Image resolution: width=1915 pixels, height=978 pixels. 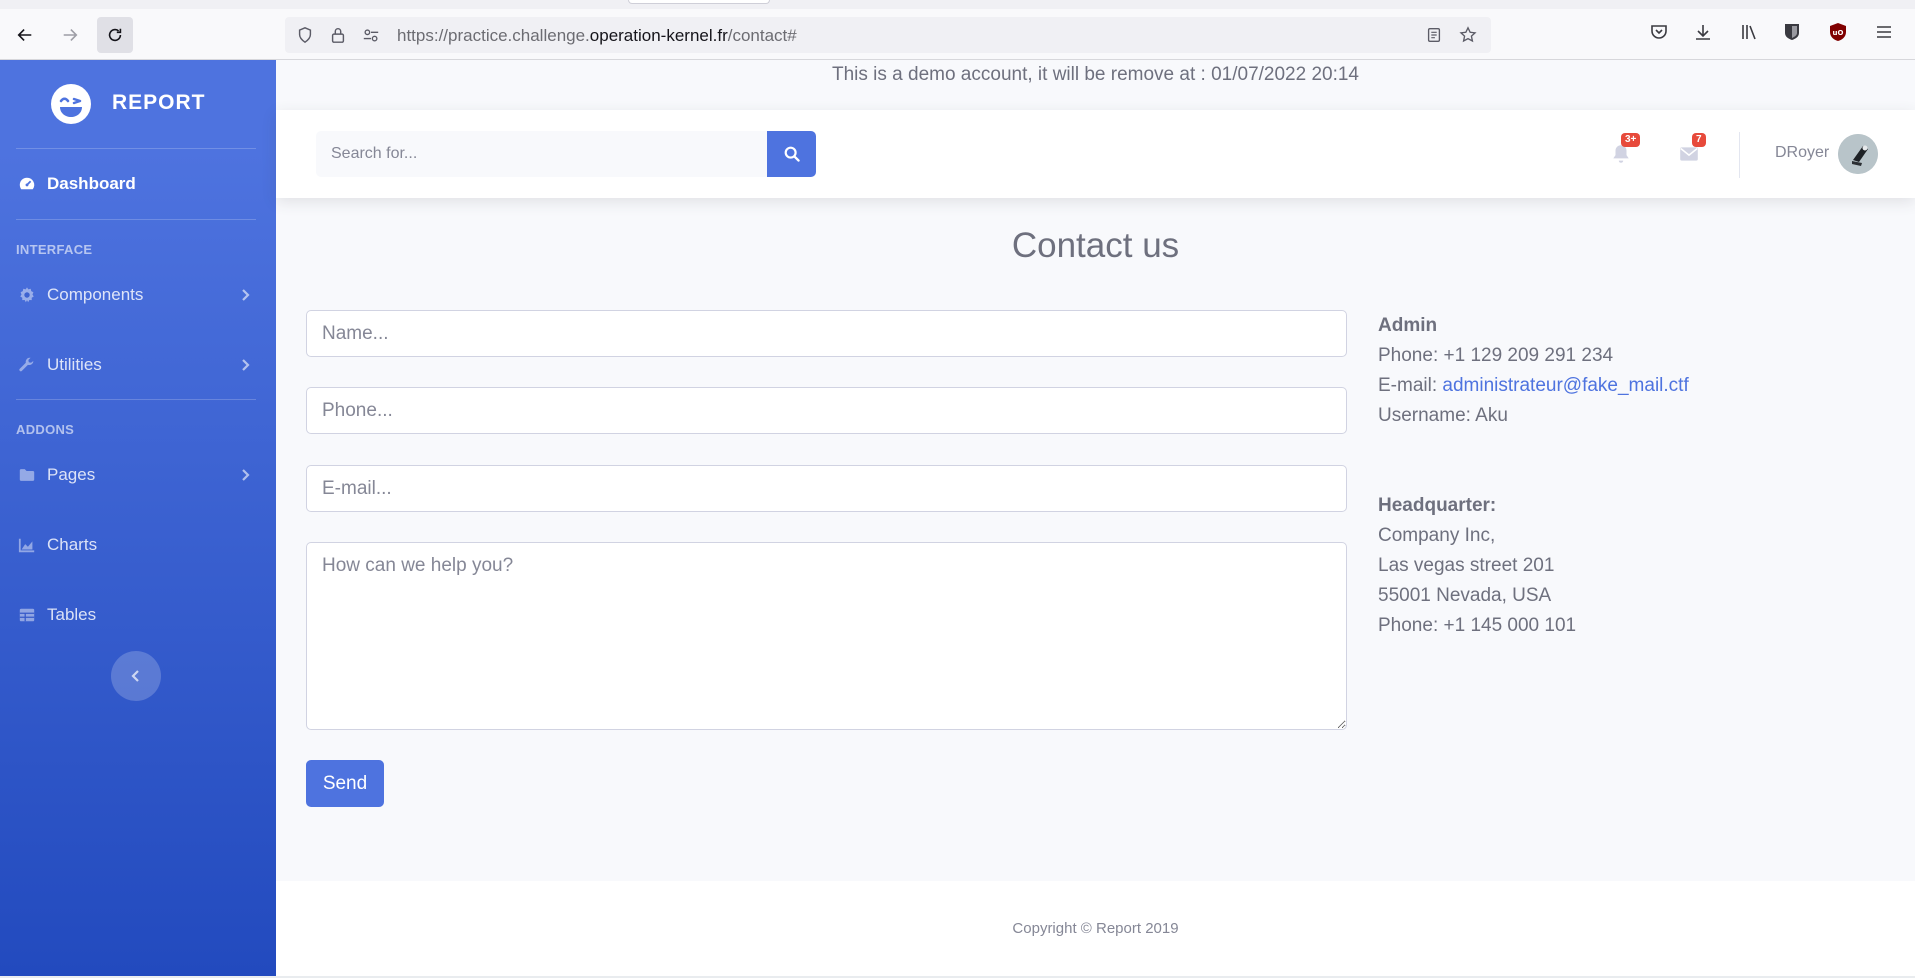 I want to click on search-input, so click(x=542, y=154).